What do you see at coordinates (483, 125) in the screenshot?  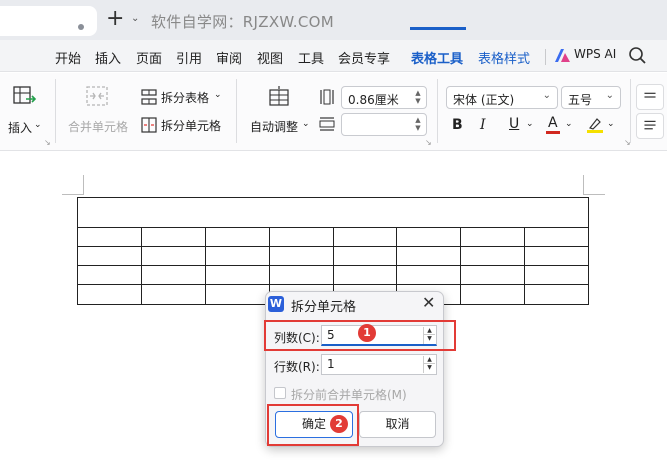 I see `italic-button: I` at bounding box center [483, 125].